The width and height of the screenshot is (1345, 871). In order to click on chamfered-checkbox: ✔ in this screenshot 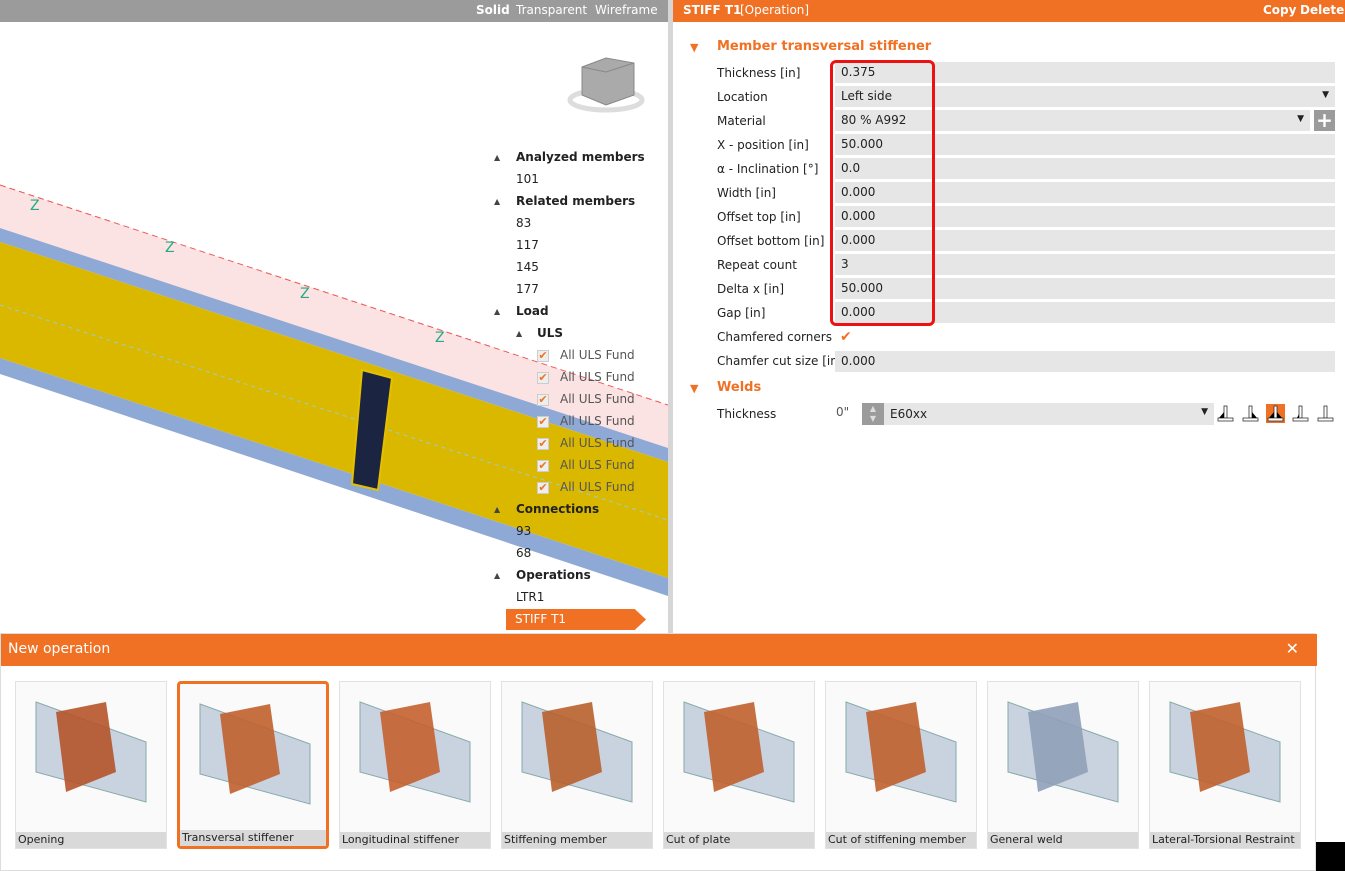, I will do `click(846, 337)`.